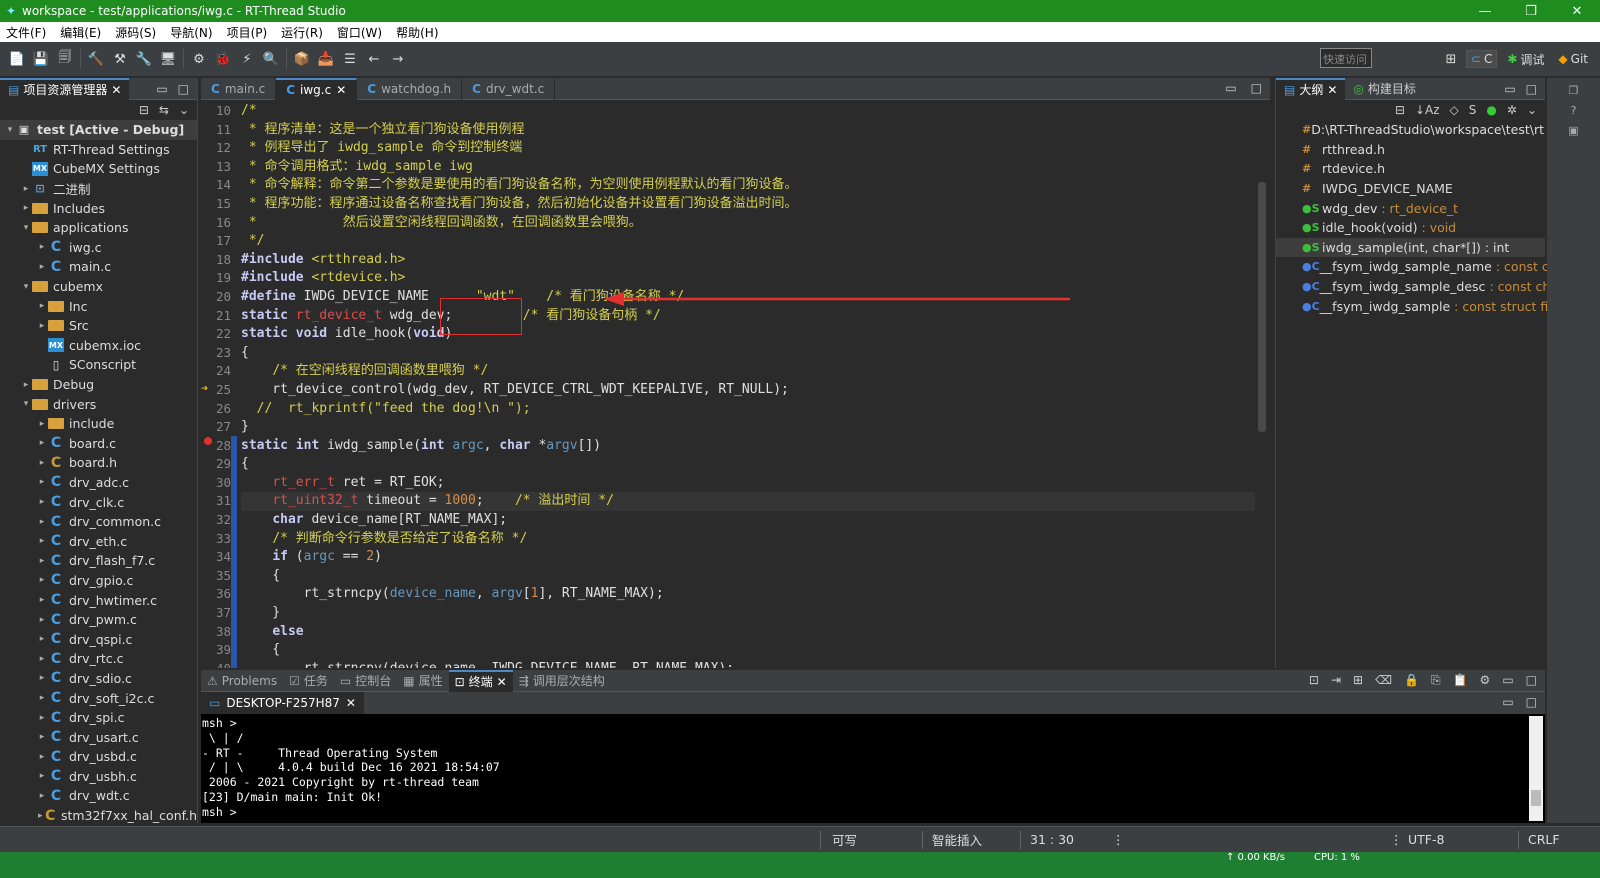 Image resolution: width=1600 pixels, height=878 pixels. I want to click on flash-icon: ⚡, so click(247, 59).